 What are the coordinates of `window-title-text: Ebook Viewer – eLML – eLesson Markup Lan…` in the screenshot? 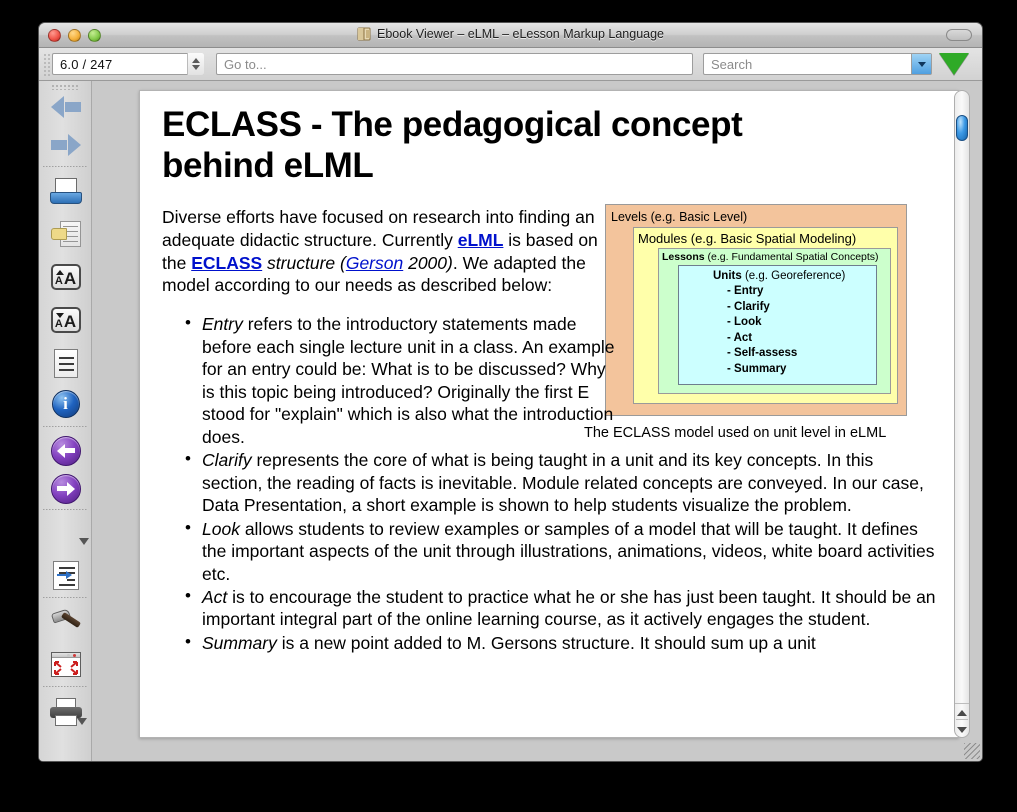 It's located at (520, 34).